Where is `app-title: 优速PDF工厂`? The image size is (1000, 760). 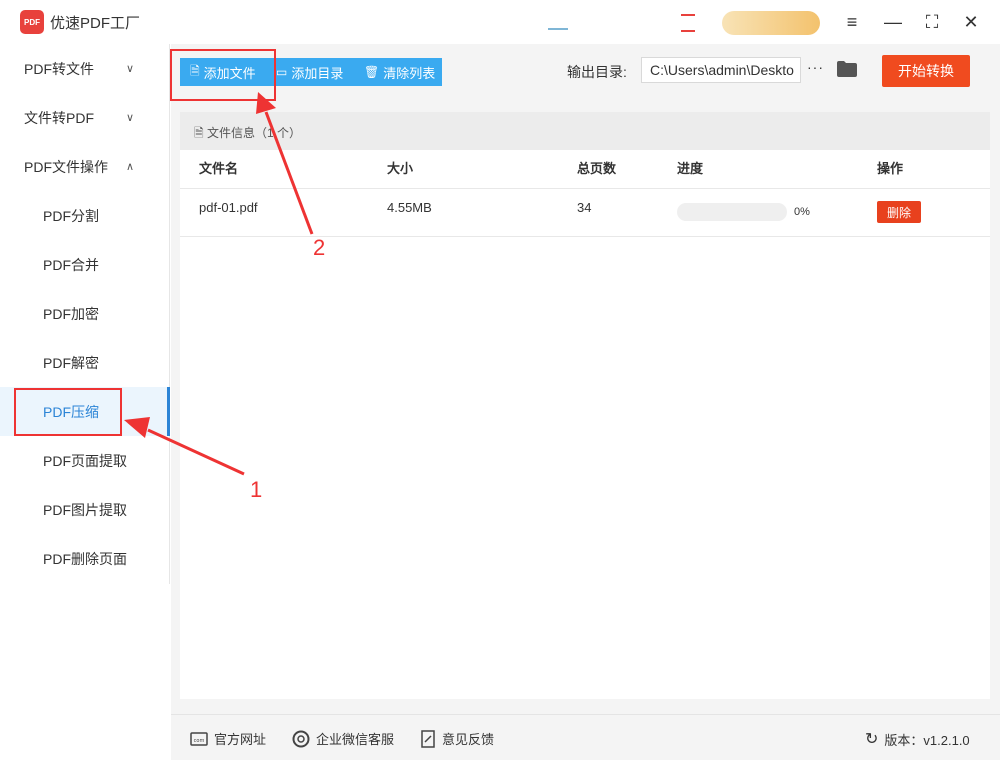 app-title: 优速PDF工厂 is located at coordinates (95, 23).